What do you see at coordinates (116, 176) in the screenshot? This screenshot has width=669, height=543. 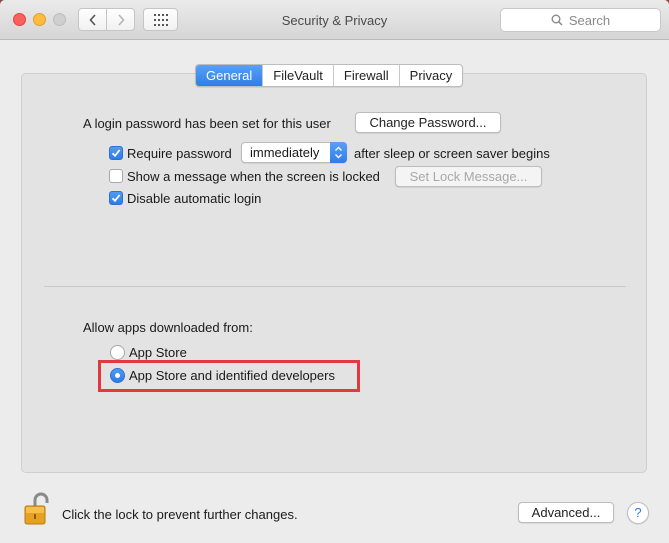 I see `show-message-checkbox` at bounding box center [116, 176].